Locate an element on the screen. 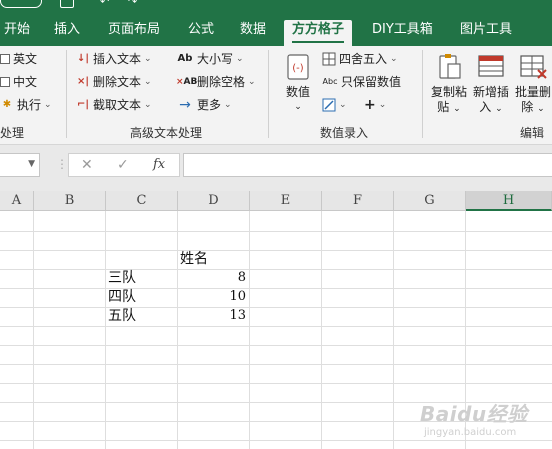 Image resolution: width=552 pixels, height=449 pixels. tab-home: 开始 is located at coordinates (17, 33).